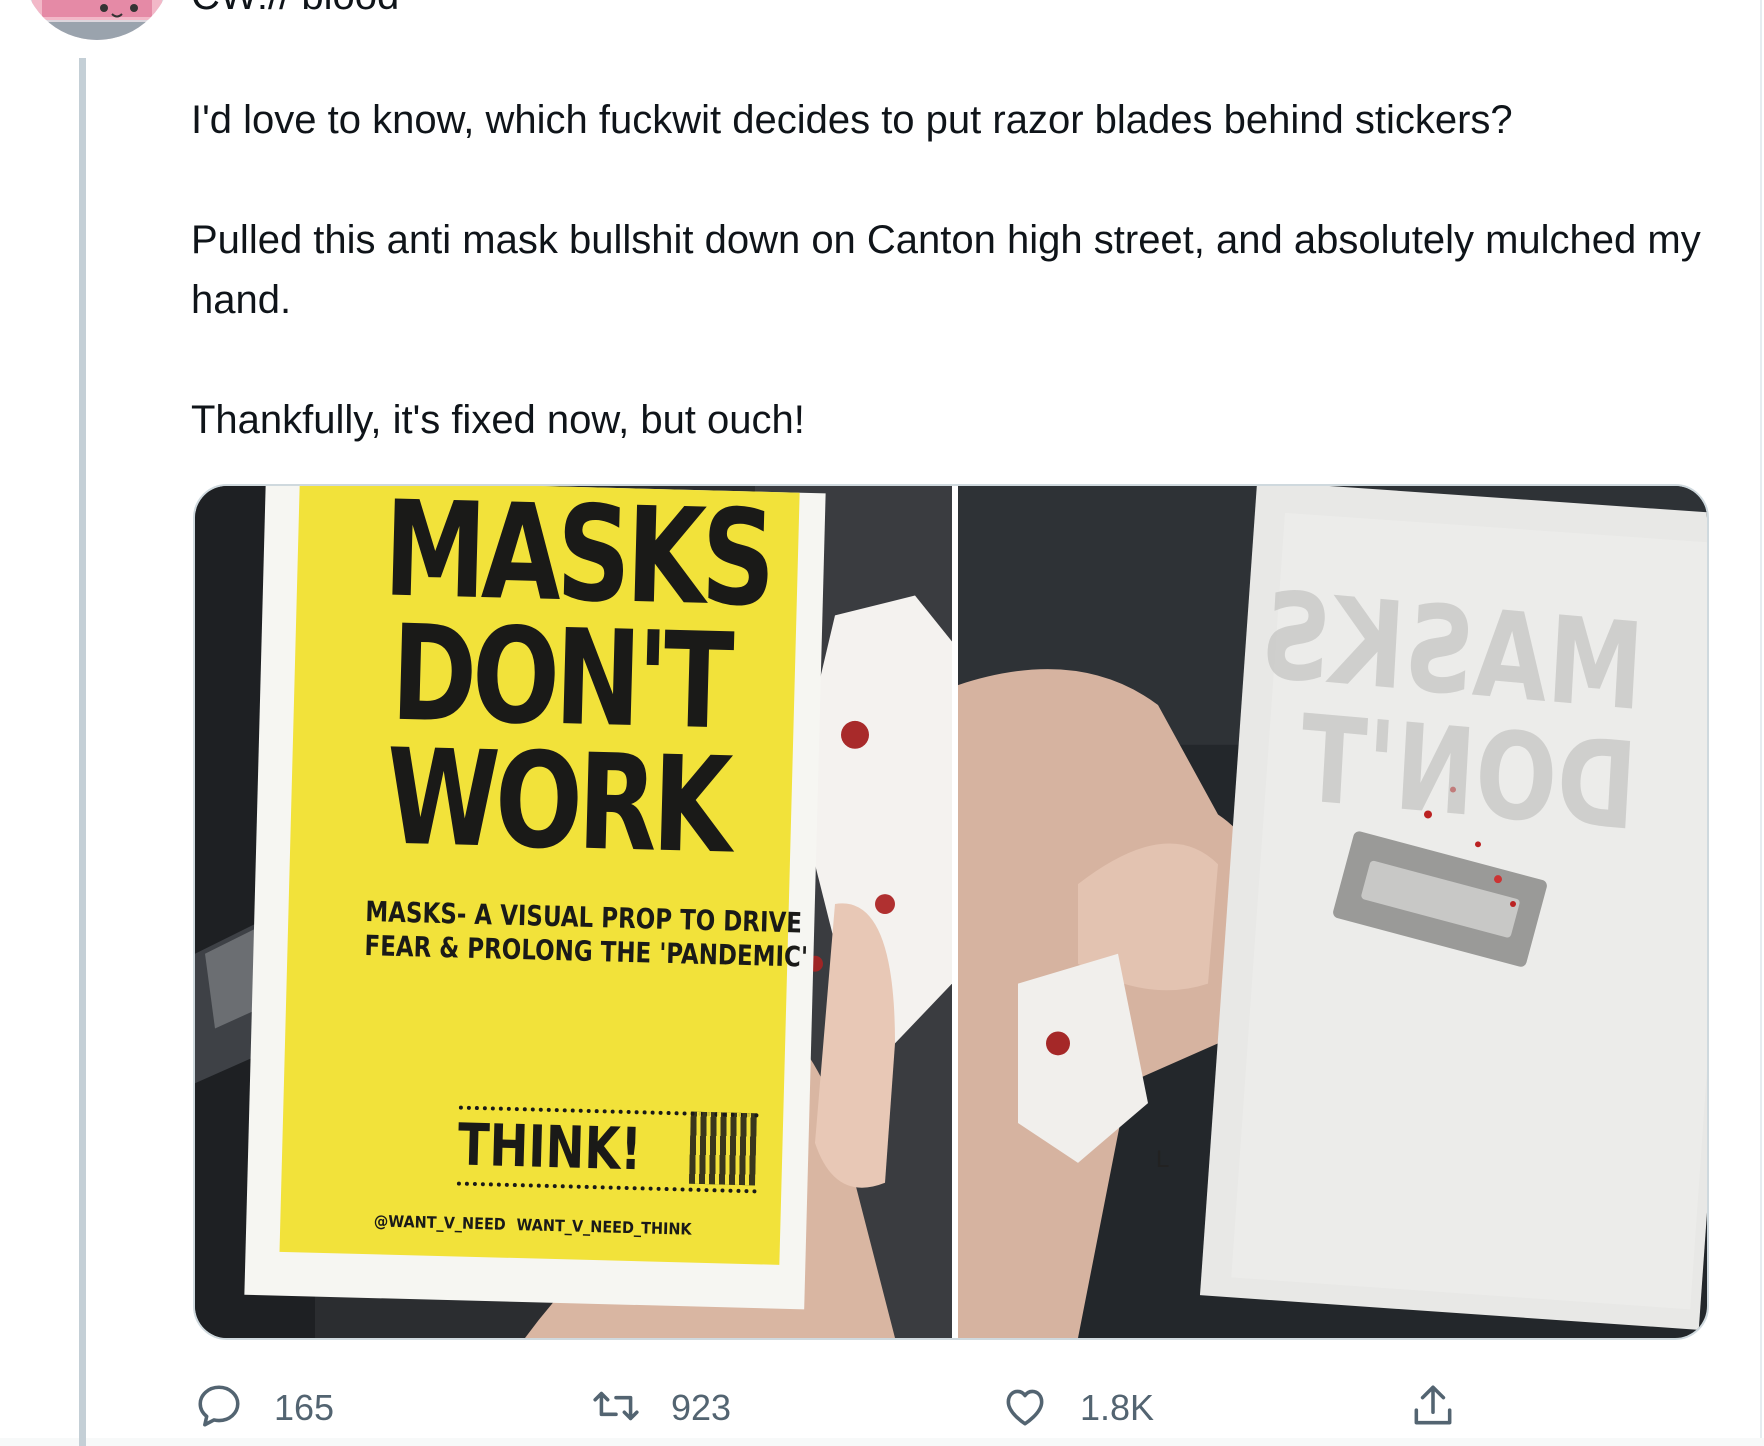 This screenshot has height=1446, width=1764. Describe the element at coordinates (219, 1408) in the screenshot. I see `reply-icon` at that location.